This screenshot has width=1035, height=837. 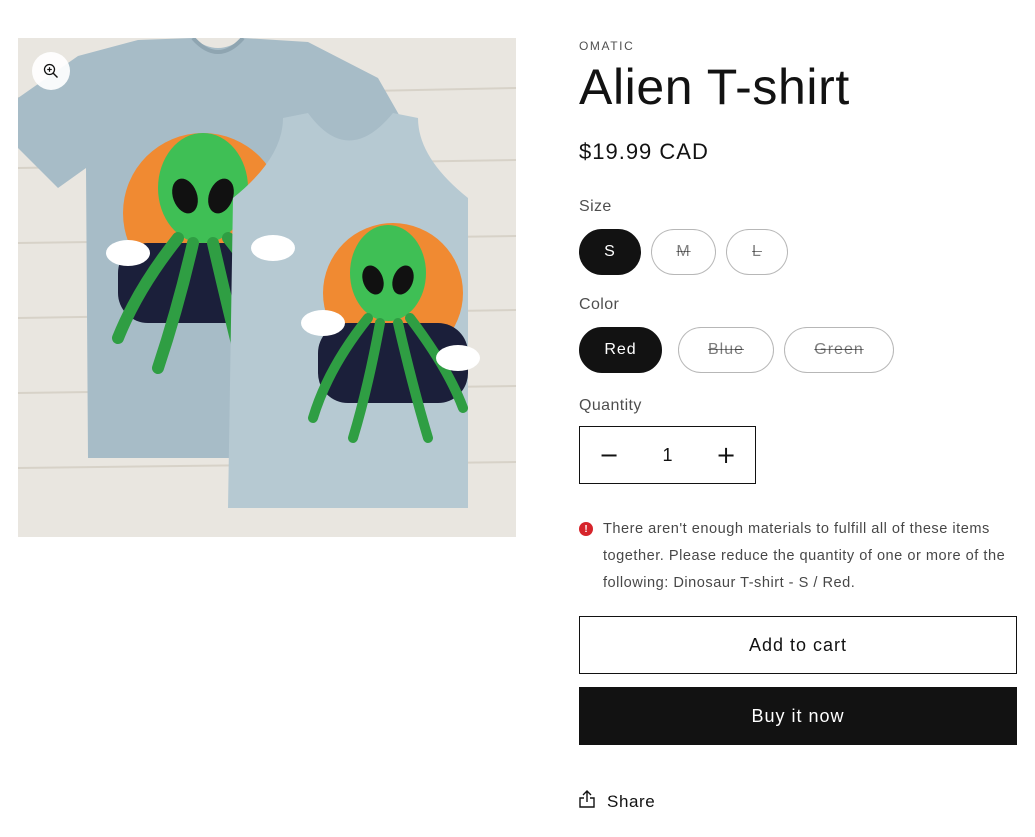 I want to click on size-option-m: M, so click(x=683, y=252).